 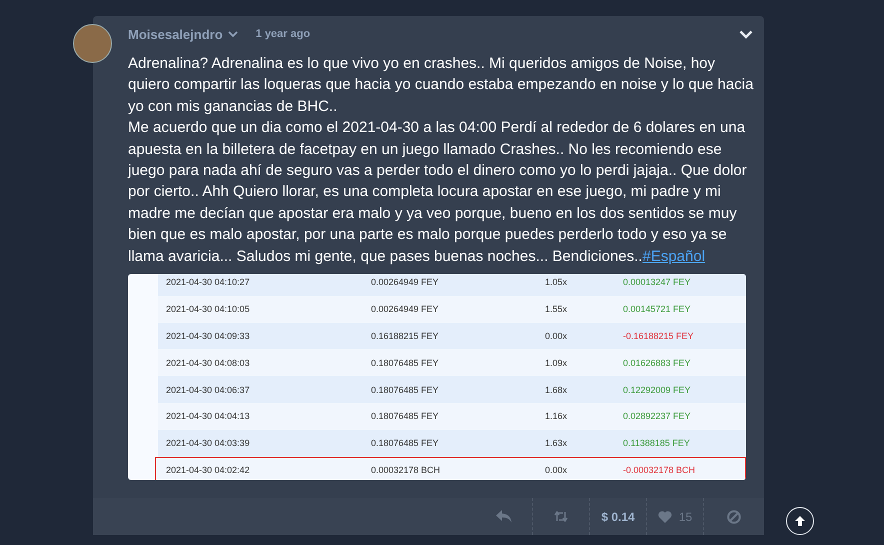 What do you see at coordinates (556, 416) in the screenshot?
I see `table-cell-text: 1.16x` at bounding box center [556, 416].